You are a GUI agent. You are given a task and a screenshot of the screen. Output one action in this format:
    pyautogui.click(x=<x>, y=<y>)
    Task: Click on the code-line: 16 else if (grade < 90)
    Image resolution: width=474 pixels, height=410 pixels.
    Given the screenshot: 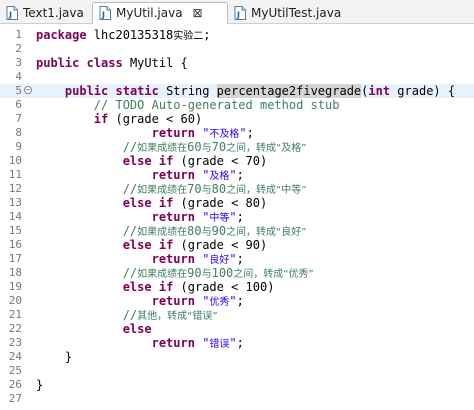 What is the action you would take?
    pyautogui.click(x=237, y=245)
    